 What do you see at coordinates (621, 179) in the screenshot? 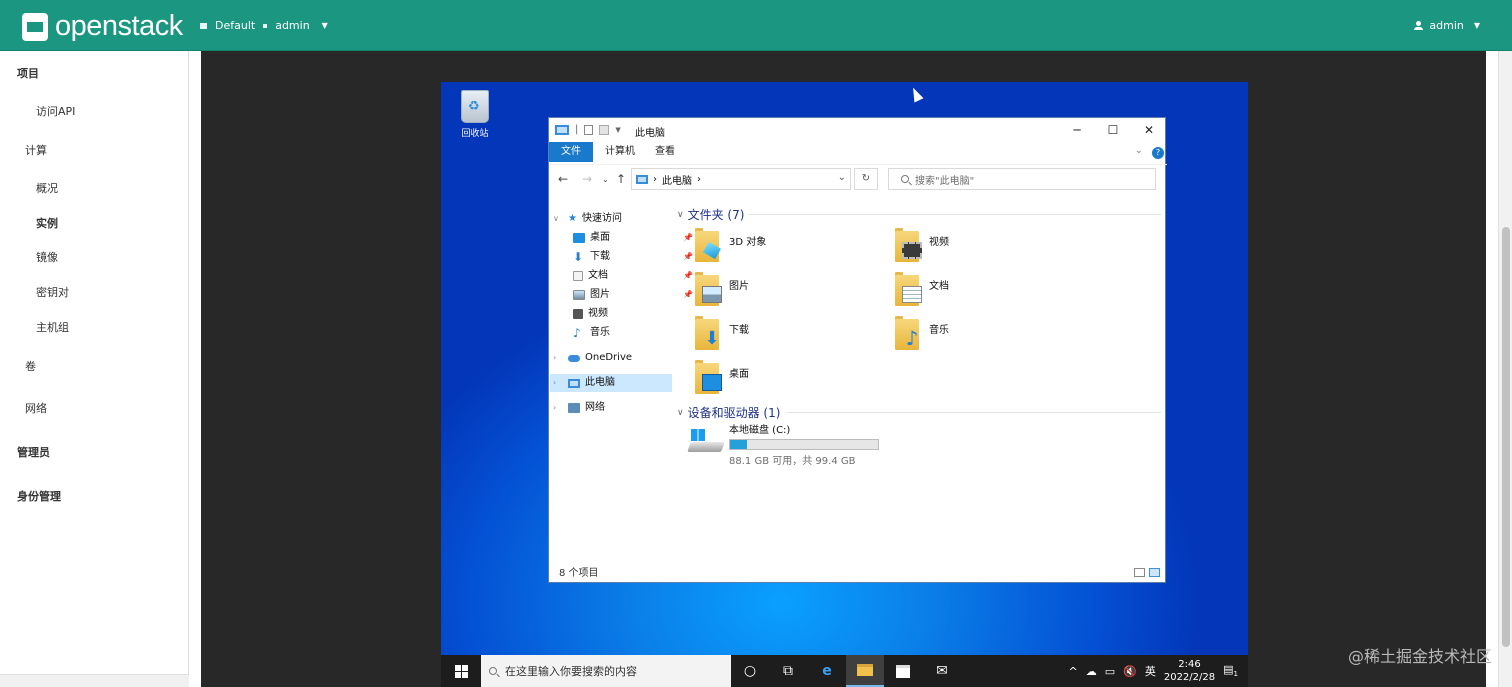
I see `up-arrow-icon: ↑` at bounding box center [621, 179].